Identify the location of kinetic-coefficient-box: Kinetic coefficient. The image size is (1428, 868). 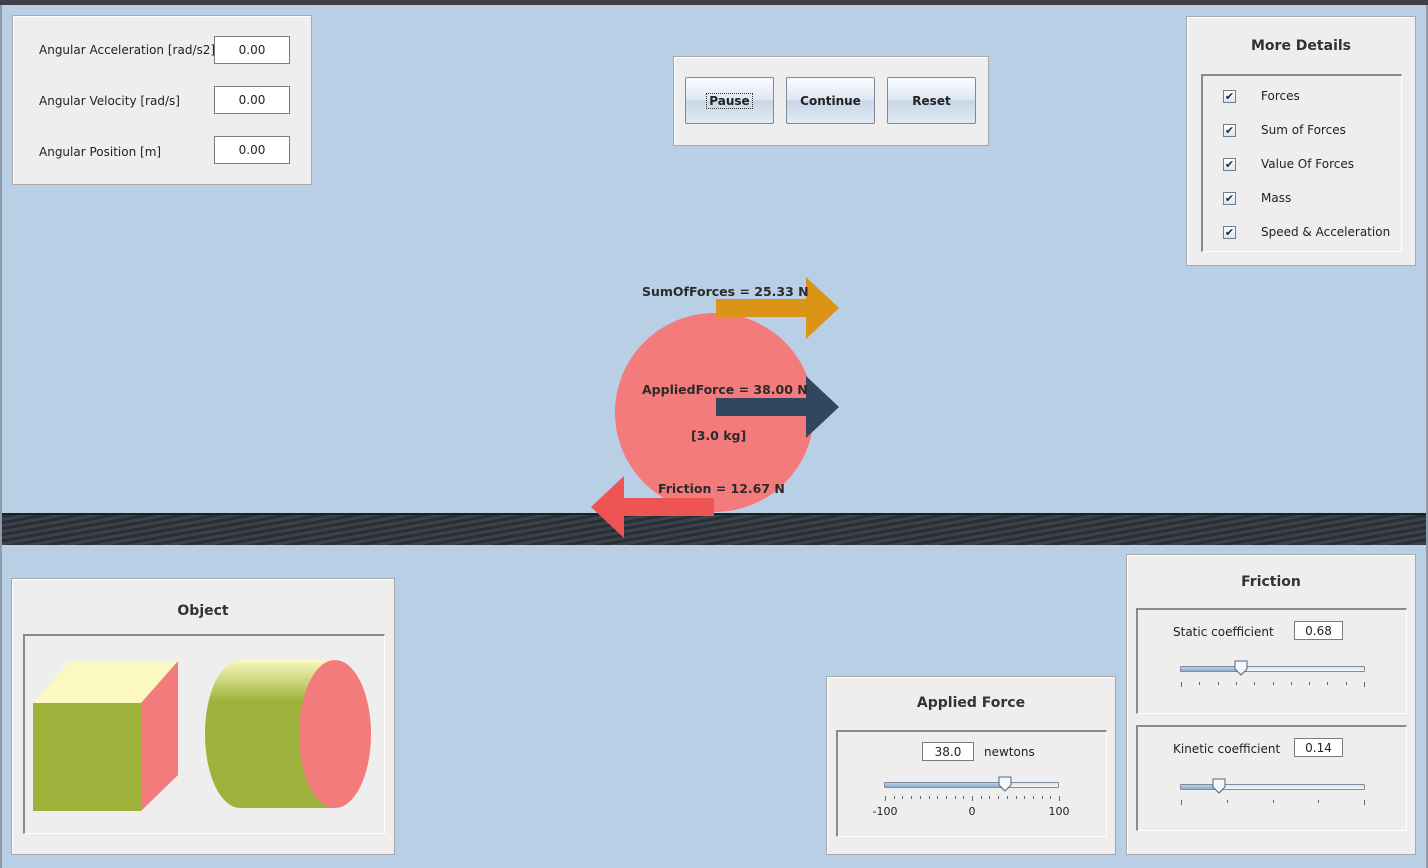
(1271, 778).